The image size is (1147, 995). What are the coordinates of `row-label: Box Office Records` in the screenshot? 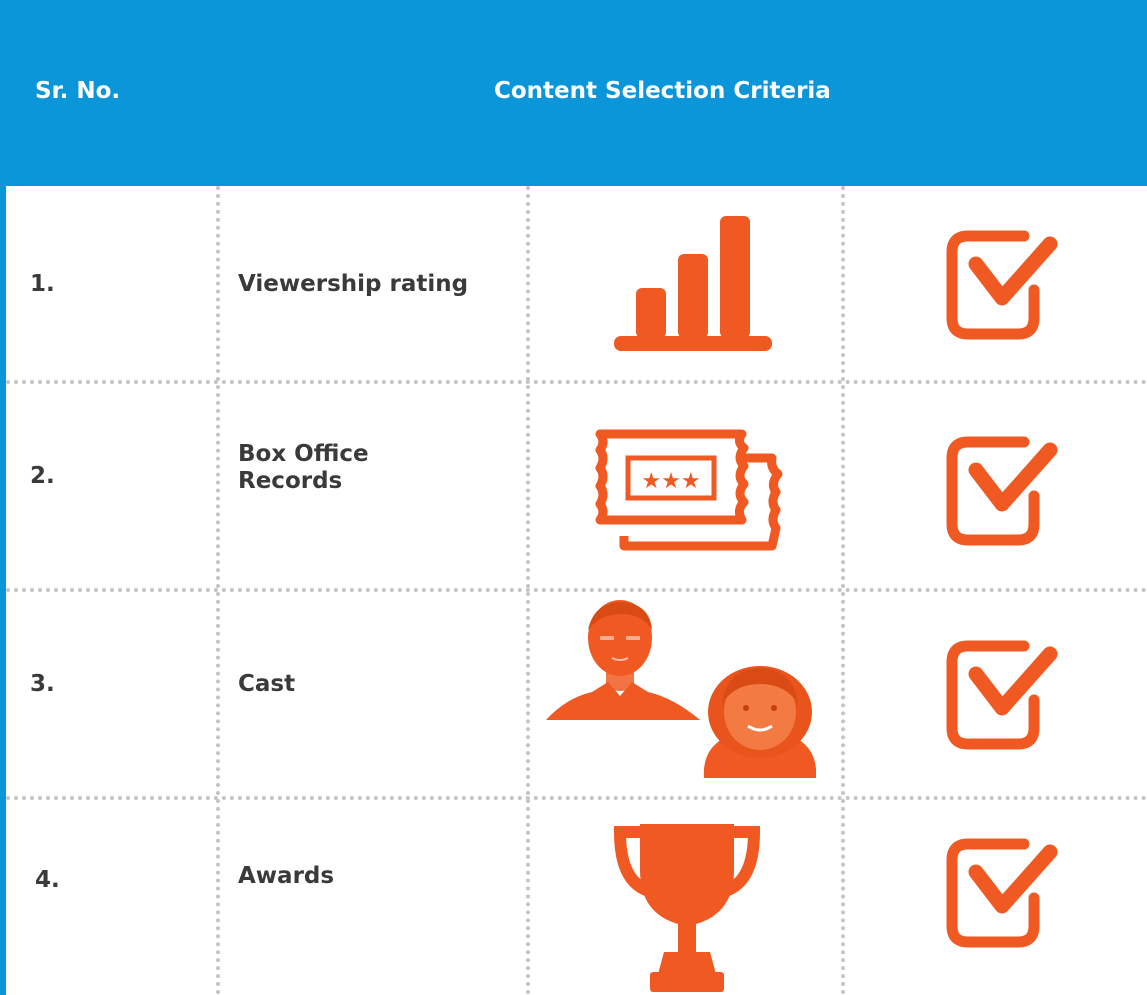 It's located at (303, 467).